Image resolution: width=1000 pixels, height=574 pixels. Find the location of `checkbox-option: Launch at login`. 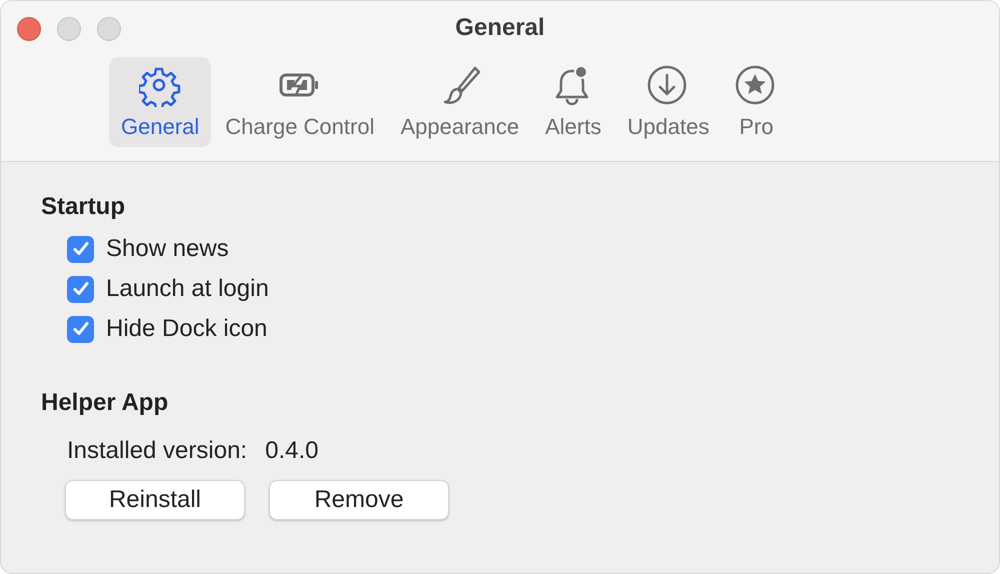

checkbox-option: Launch at login is located at coordinates (168, 289).